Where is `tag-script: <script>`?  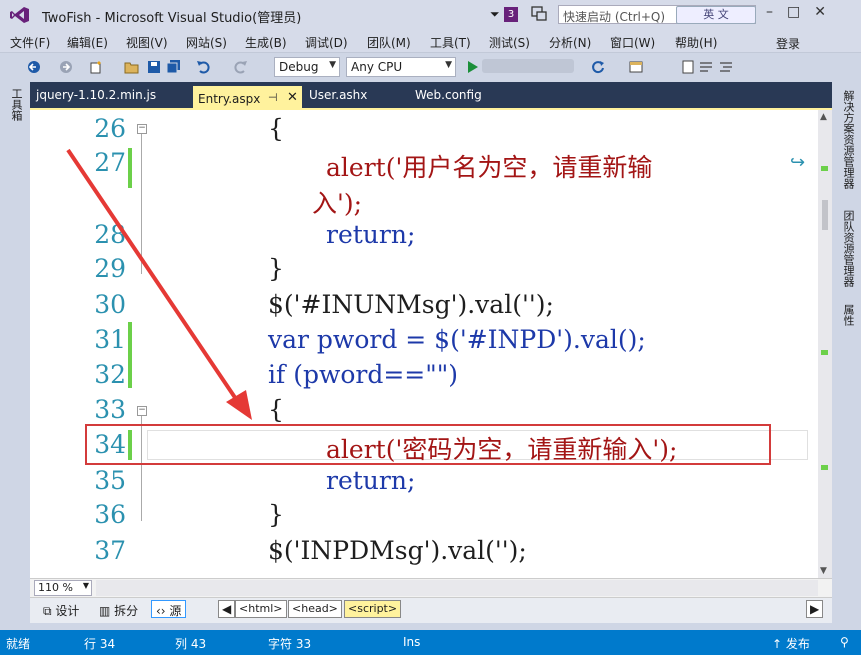 tag-script: <script> is located at coordinates (373, 609).